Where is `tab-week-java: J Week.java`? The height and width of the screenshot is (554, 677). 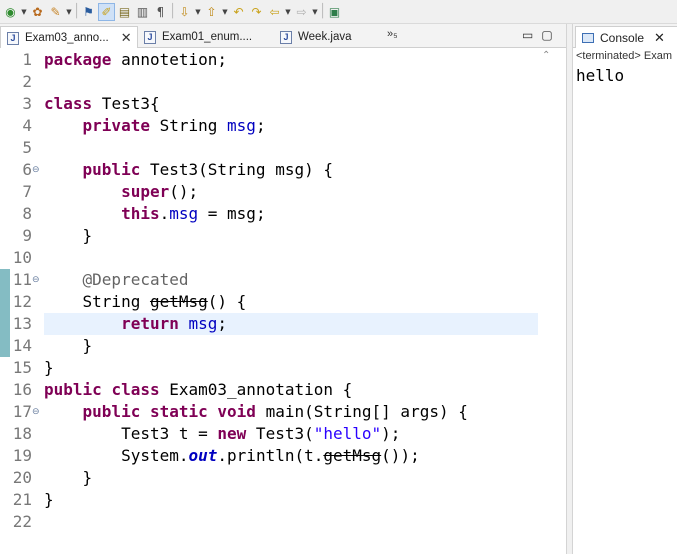
tab-week-java: J Week.java is located at coordinates (315, 37).